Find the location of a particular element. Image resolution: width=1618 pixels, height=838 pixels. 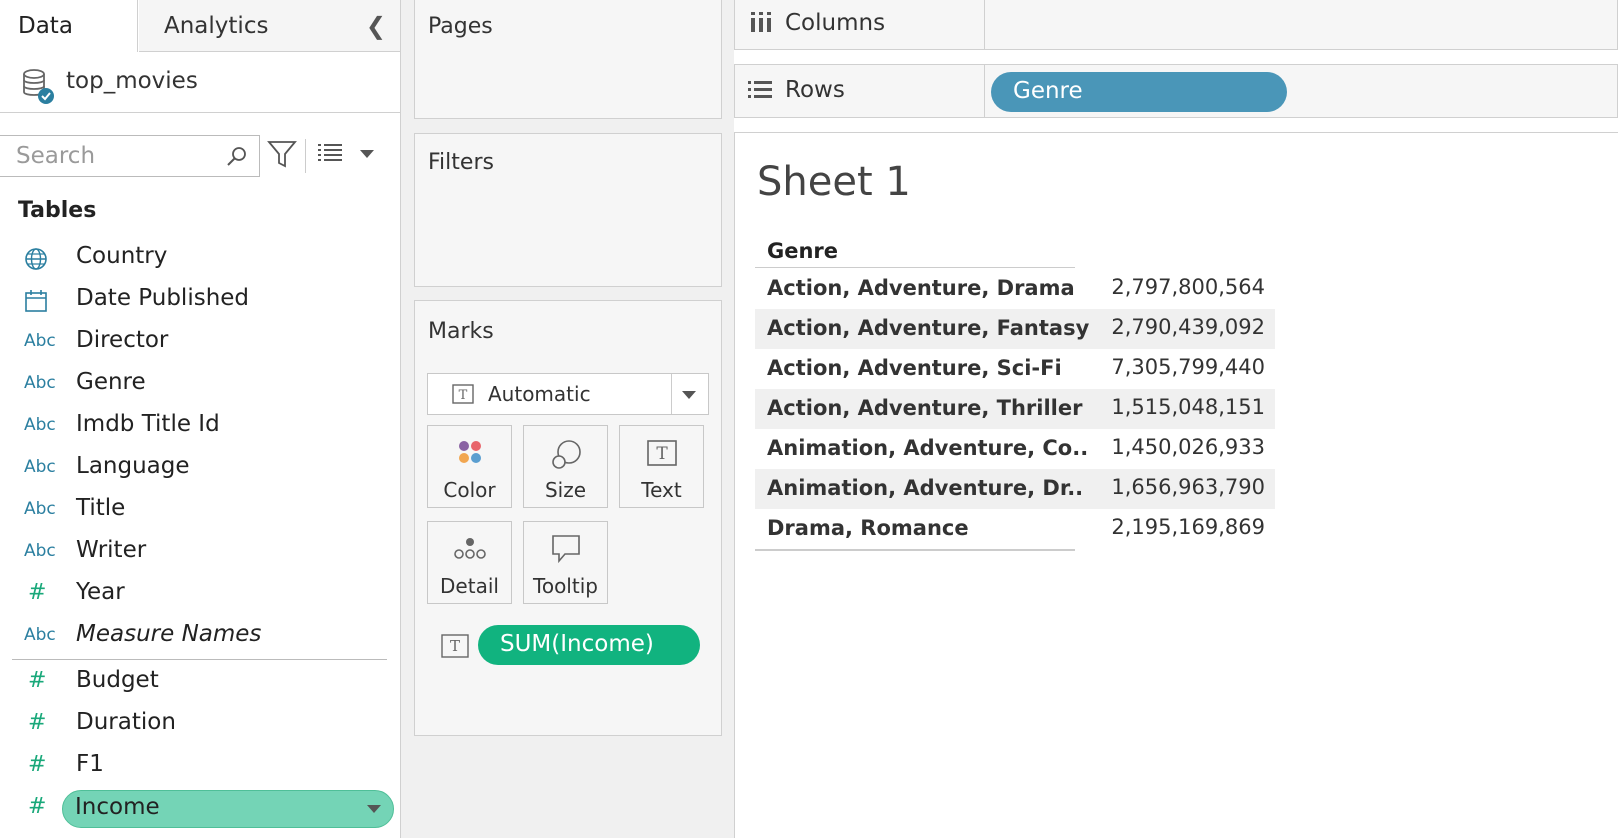

table-row: Animation, Adventure, Co.. 1,450,026,933 is located at coordinates (1015, 449).